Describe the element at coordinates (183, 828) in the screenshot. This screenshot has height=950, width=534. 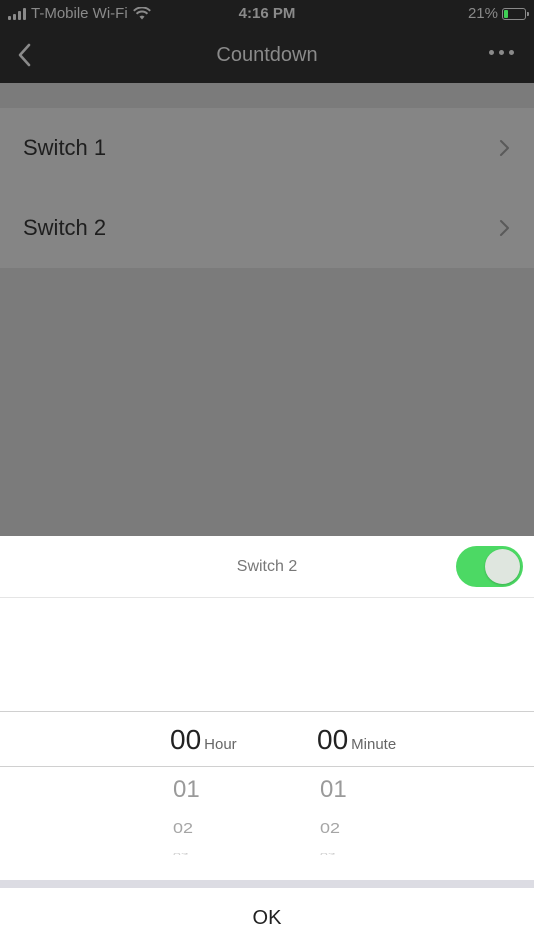
I see `hour-option: 02` at that location.